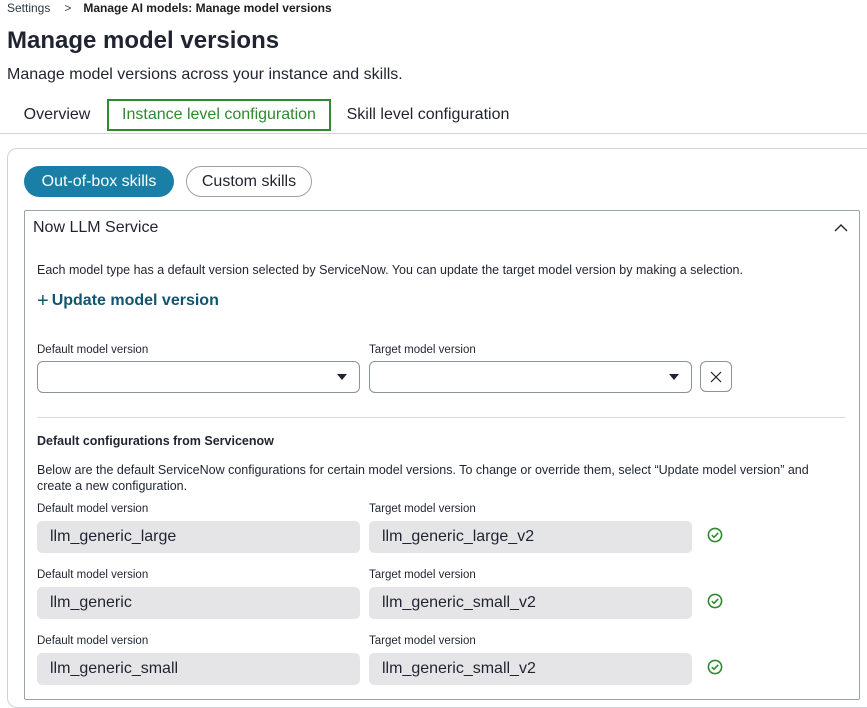 This screenshot has width=867, height=708. What do you see at coordinates (422, 350) in the screenshot?
I see `target-model-version-label: Target model version` at bounding box center [422, 350].